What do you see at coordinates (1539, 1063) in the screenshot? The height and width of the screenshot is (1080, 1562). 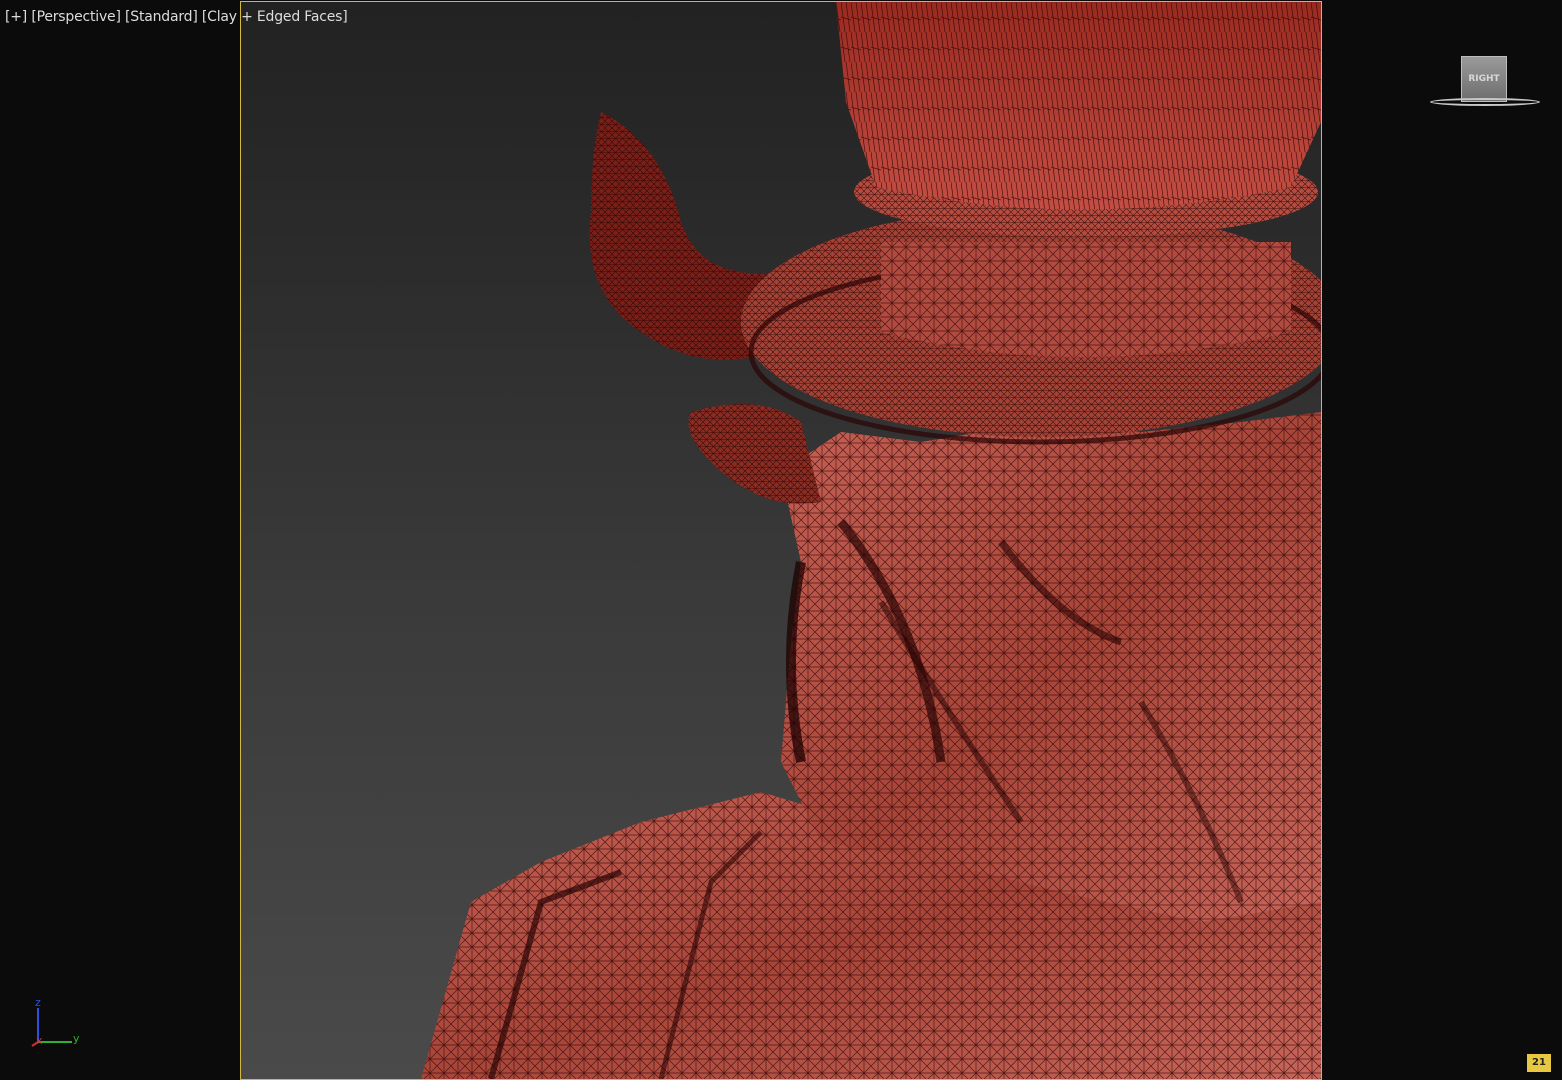 I see `corner-badge: 21` at bounding box center [1539, 1063].